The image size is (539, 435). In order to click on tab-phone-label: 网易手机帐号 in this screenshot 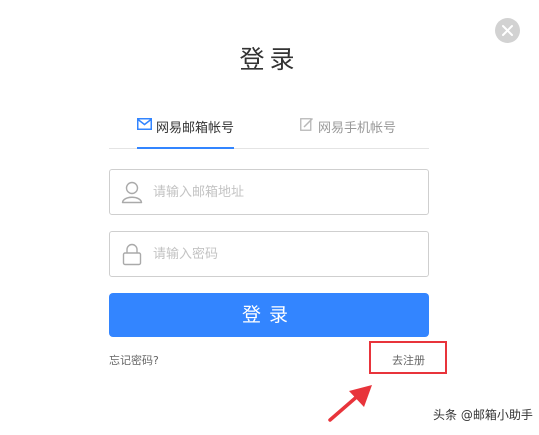, I will do `click(357, 128)`.